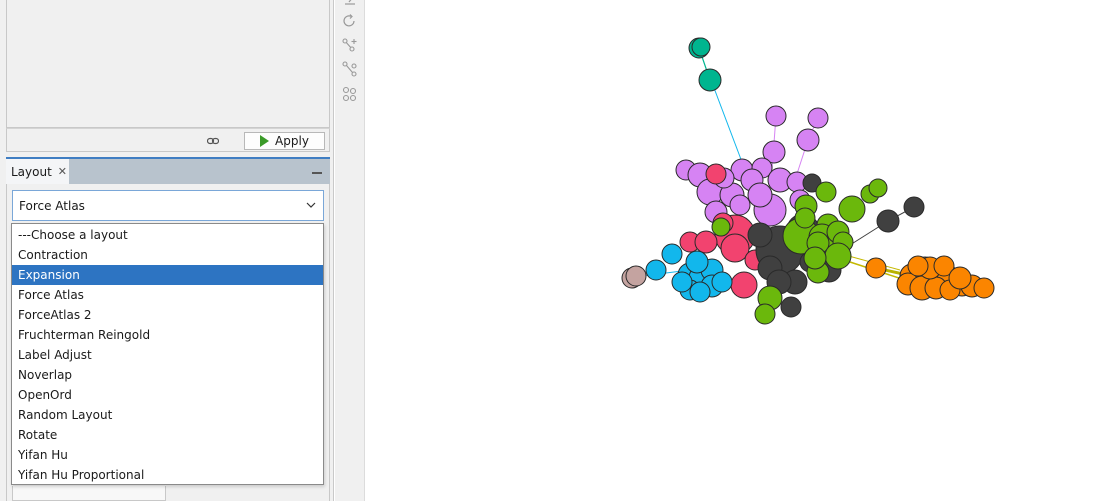  Describe the element at coordinates (62, 171) in the screenshot. I see `close-icon: ✕` at that location.